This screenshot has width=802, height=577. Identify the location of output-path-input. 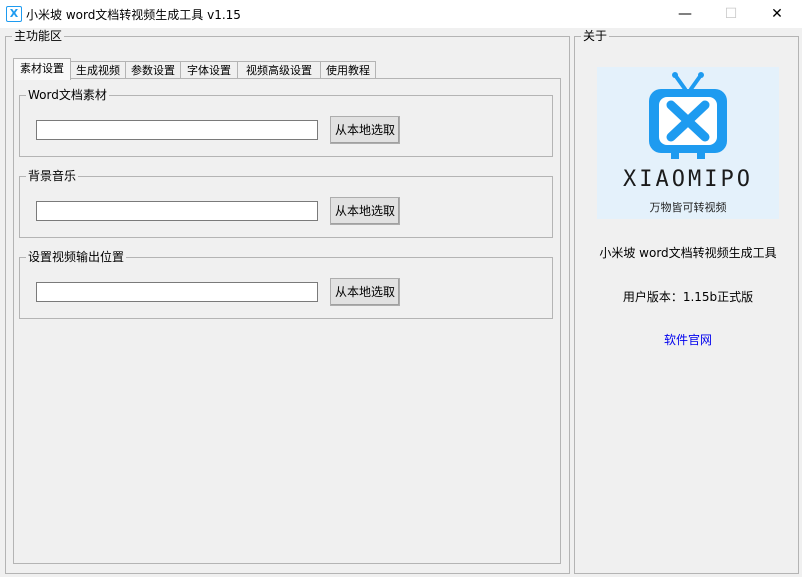
(177, 292).